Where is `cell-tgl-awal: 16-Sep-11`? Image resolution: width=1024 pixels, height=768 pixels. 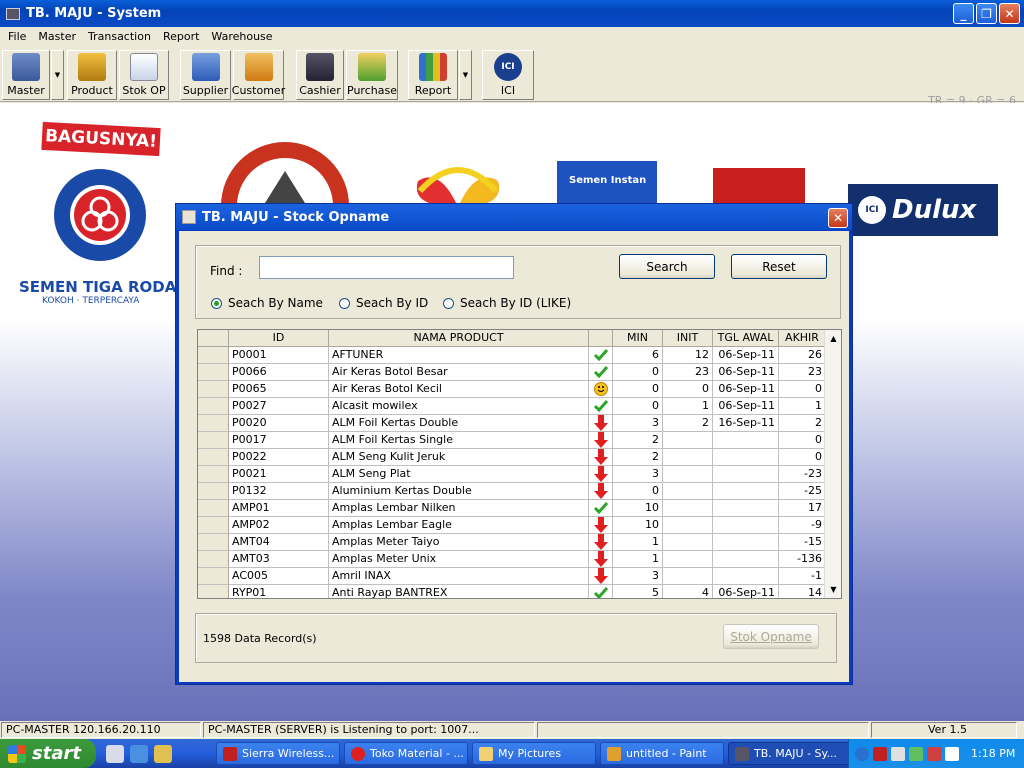
cell-tgl-awal: 16-Sep-11 is located at coordinates (746, 423).